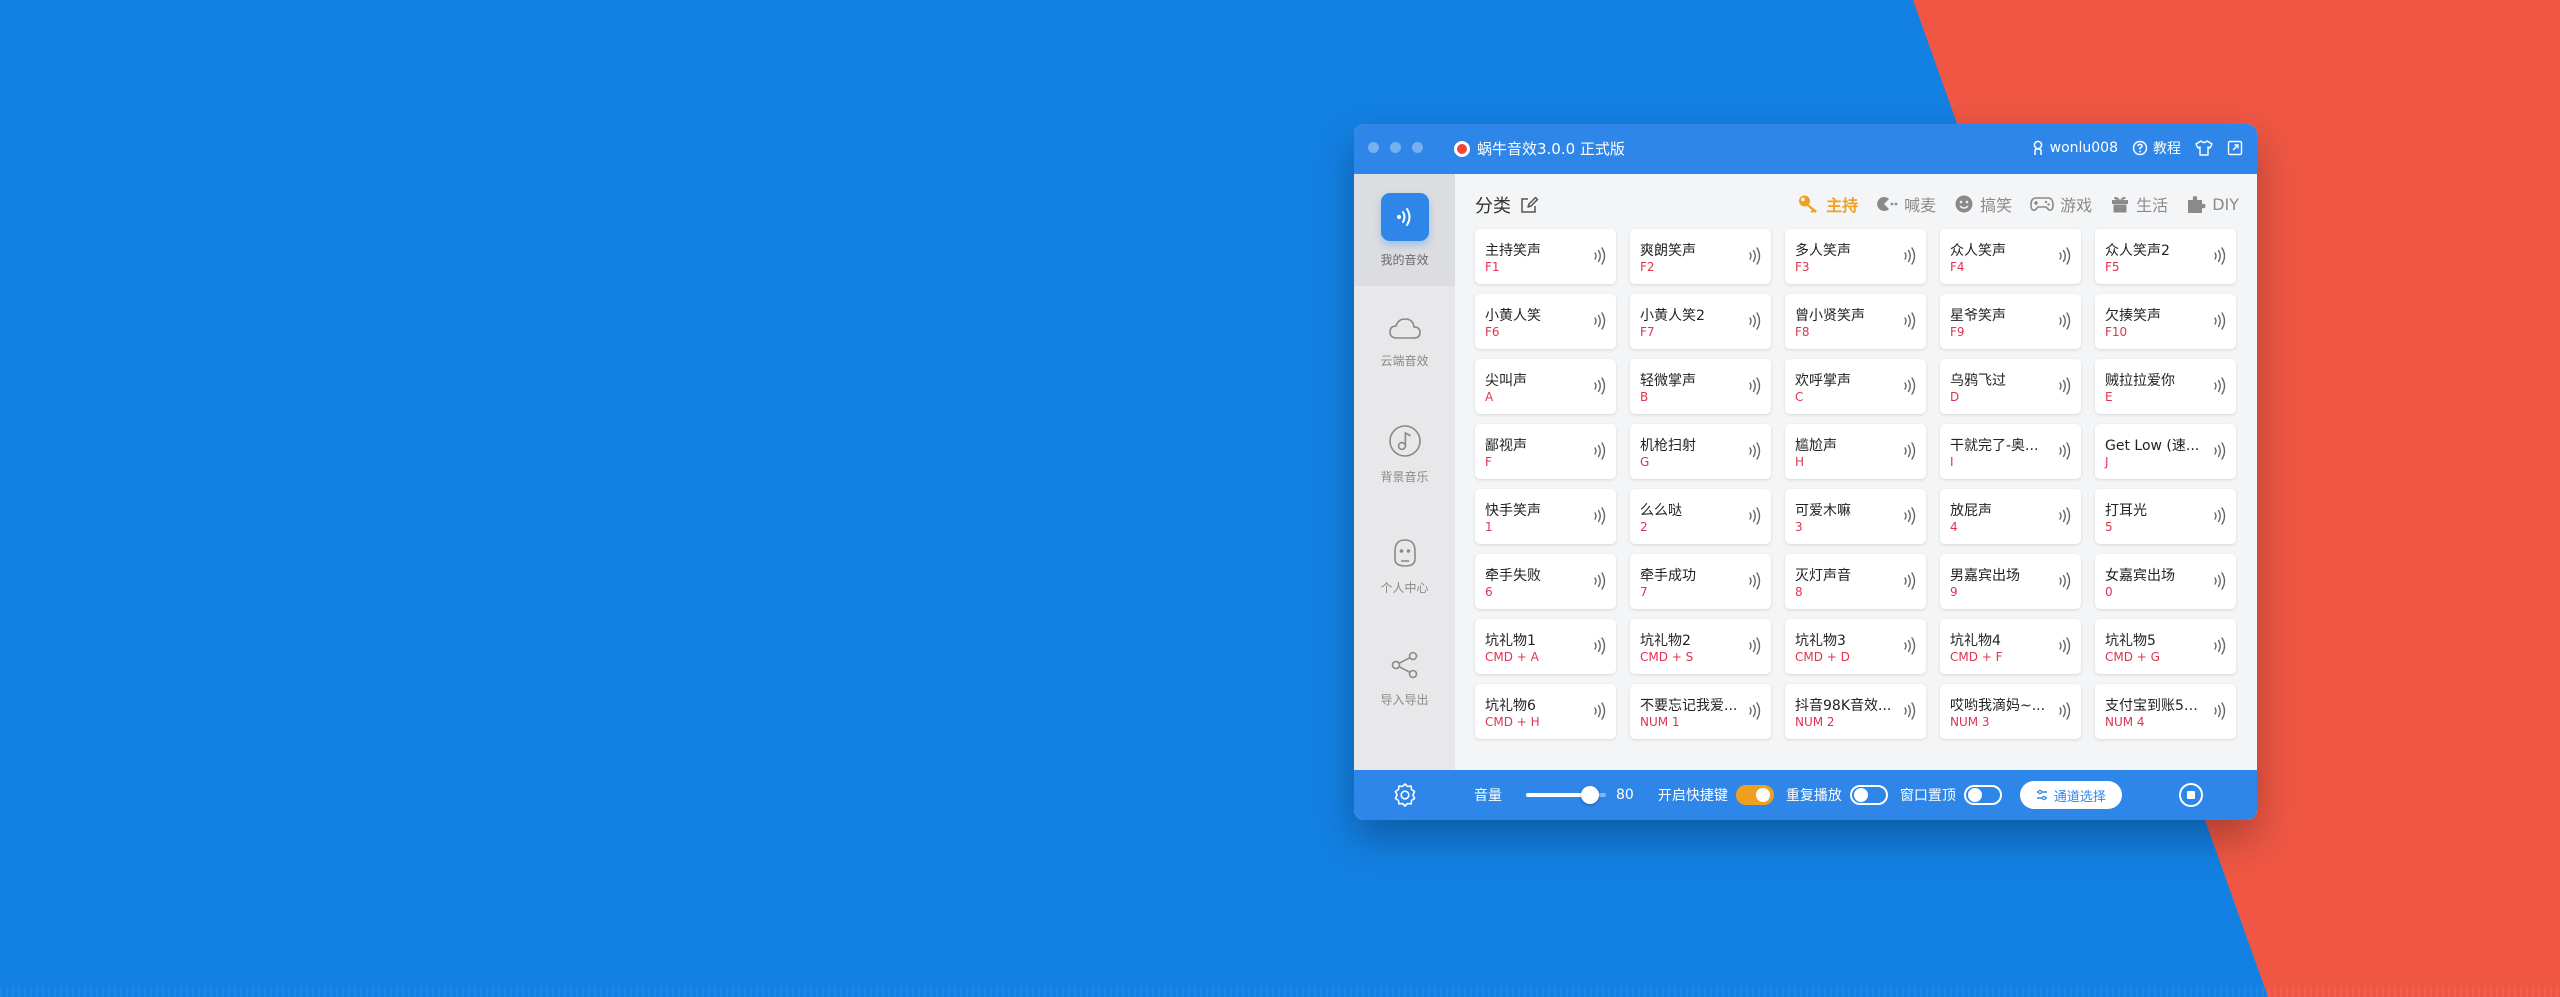  What do you see at coordinates (1700, 711) in the screenshot?
I see `sound-card: 不要忘记我爱... NUM 1` at bounding box center [1700, 711].